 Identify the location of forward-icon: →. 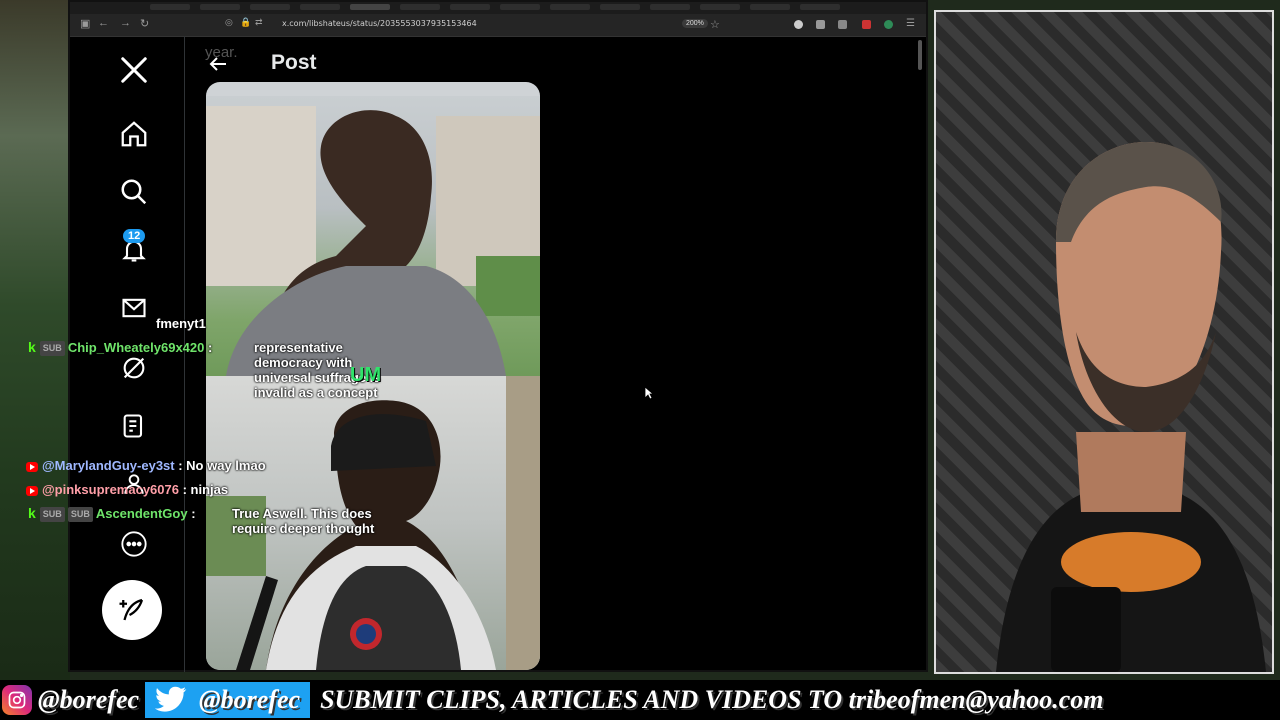
(125, 23).